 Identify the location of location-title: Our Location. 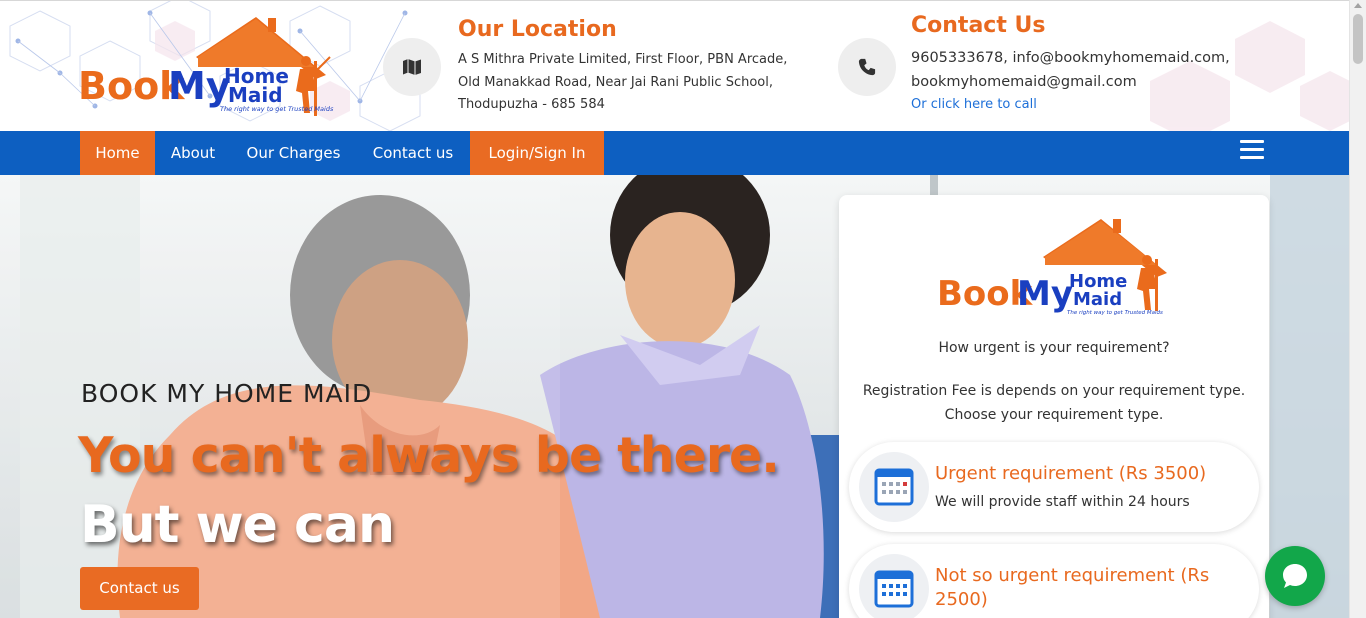
(537, 29).